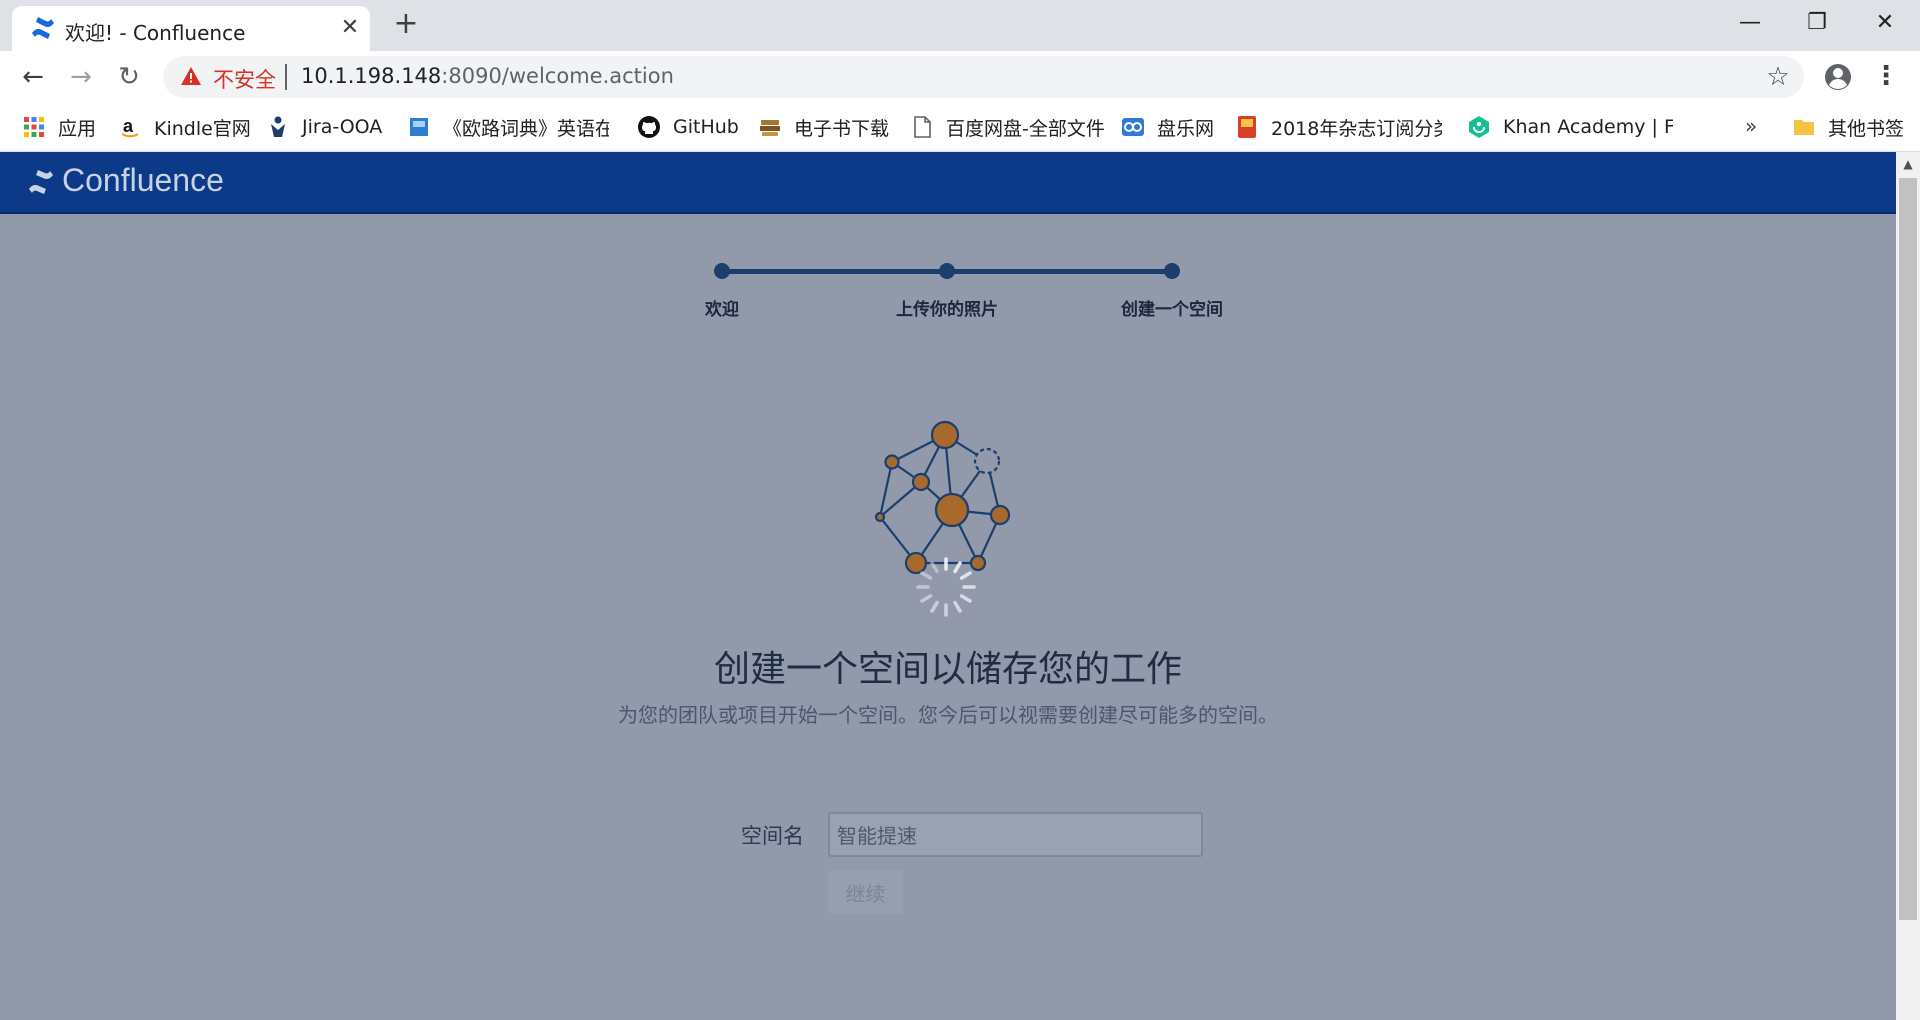 This screenshot has height=1020, width=1920. What do you see at coordinates (947, 669) in the screenshot?
I see `page-title: 创建一个空间以储存您的工作` at bounding box center [947, 669].